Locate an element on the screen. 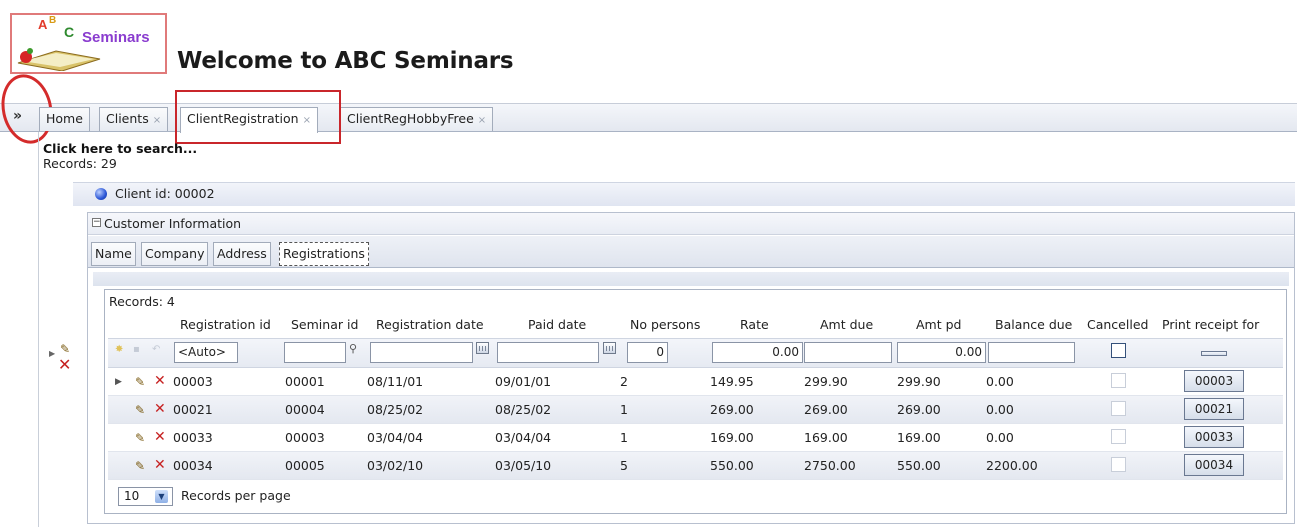 Image resolution: width=1297 pixels, height=527 pixels. tab-label: Clients is located at coordinates (127, 118).